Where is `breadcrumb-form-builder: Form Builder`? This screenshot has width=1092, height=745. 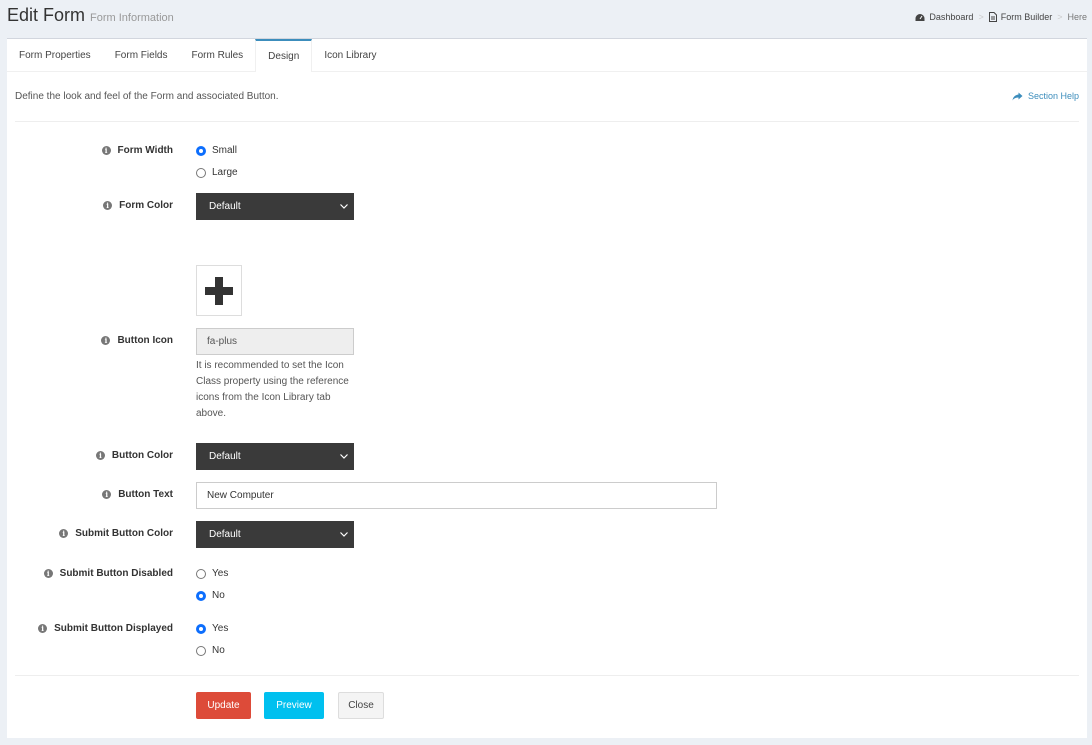 breadcrumb-form-builder: Form Builder is located at coordinates (1020, 17).